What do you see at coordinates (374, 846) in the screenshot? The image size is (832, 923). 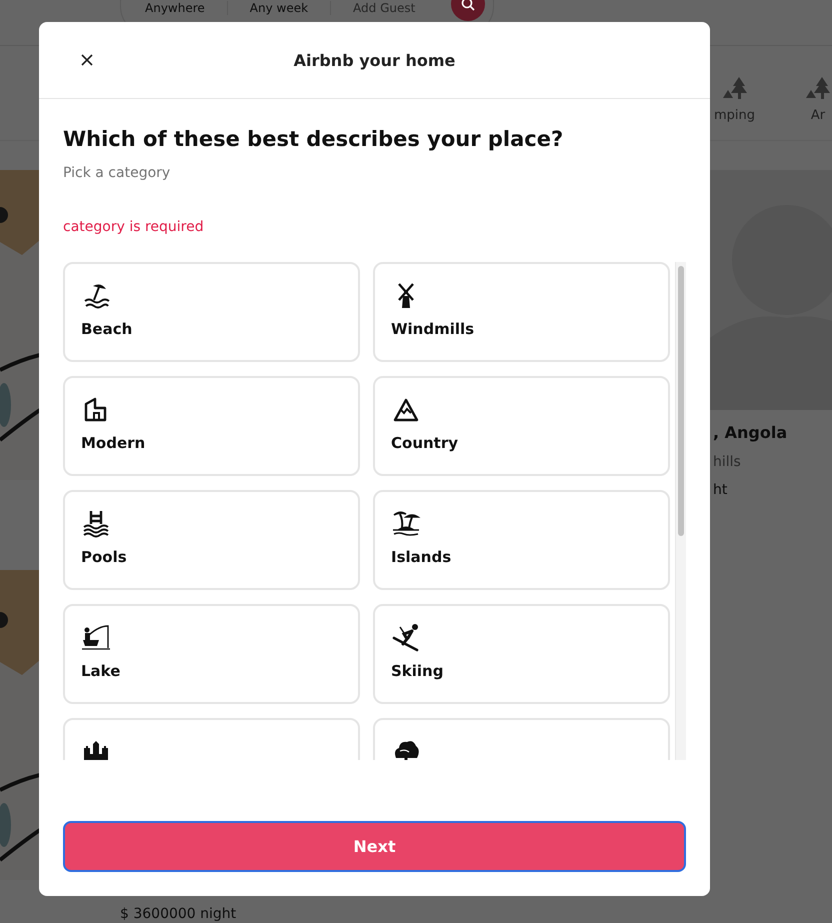 I see `next-button: Next` at bounding box center [374, 846].